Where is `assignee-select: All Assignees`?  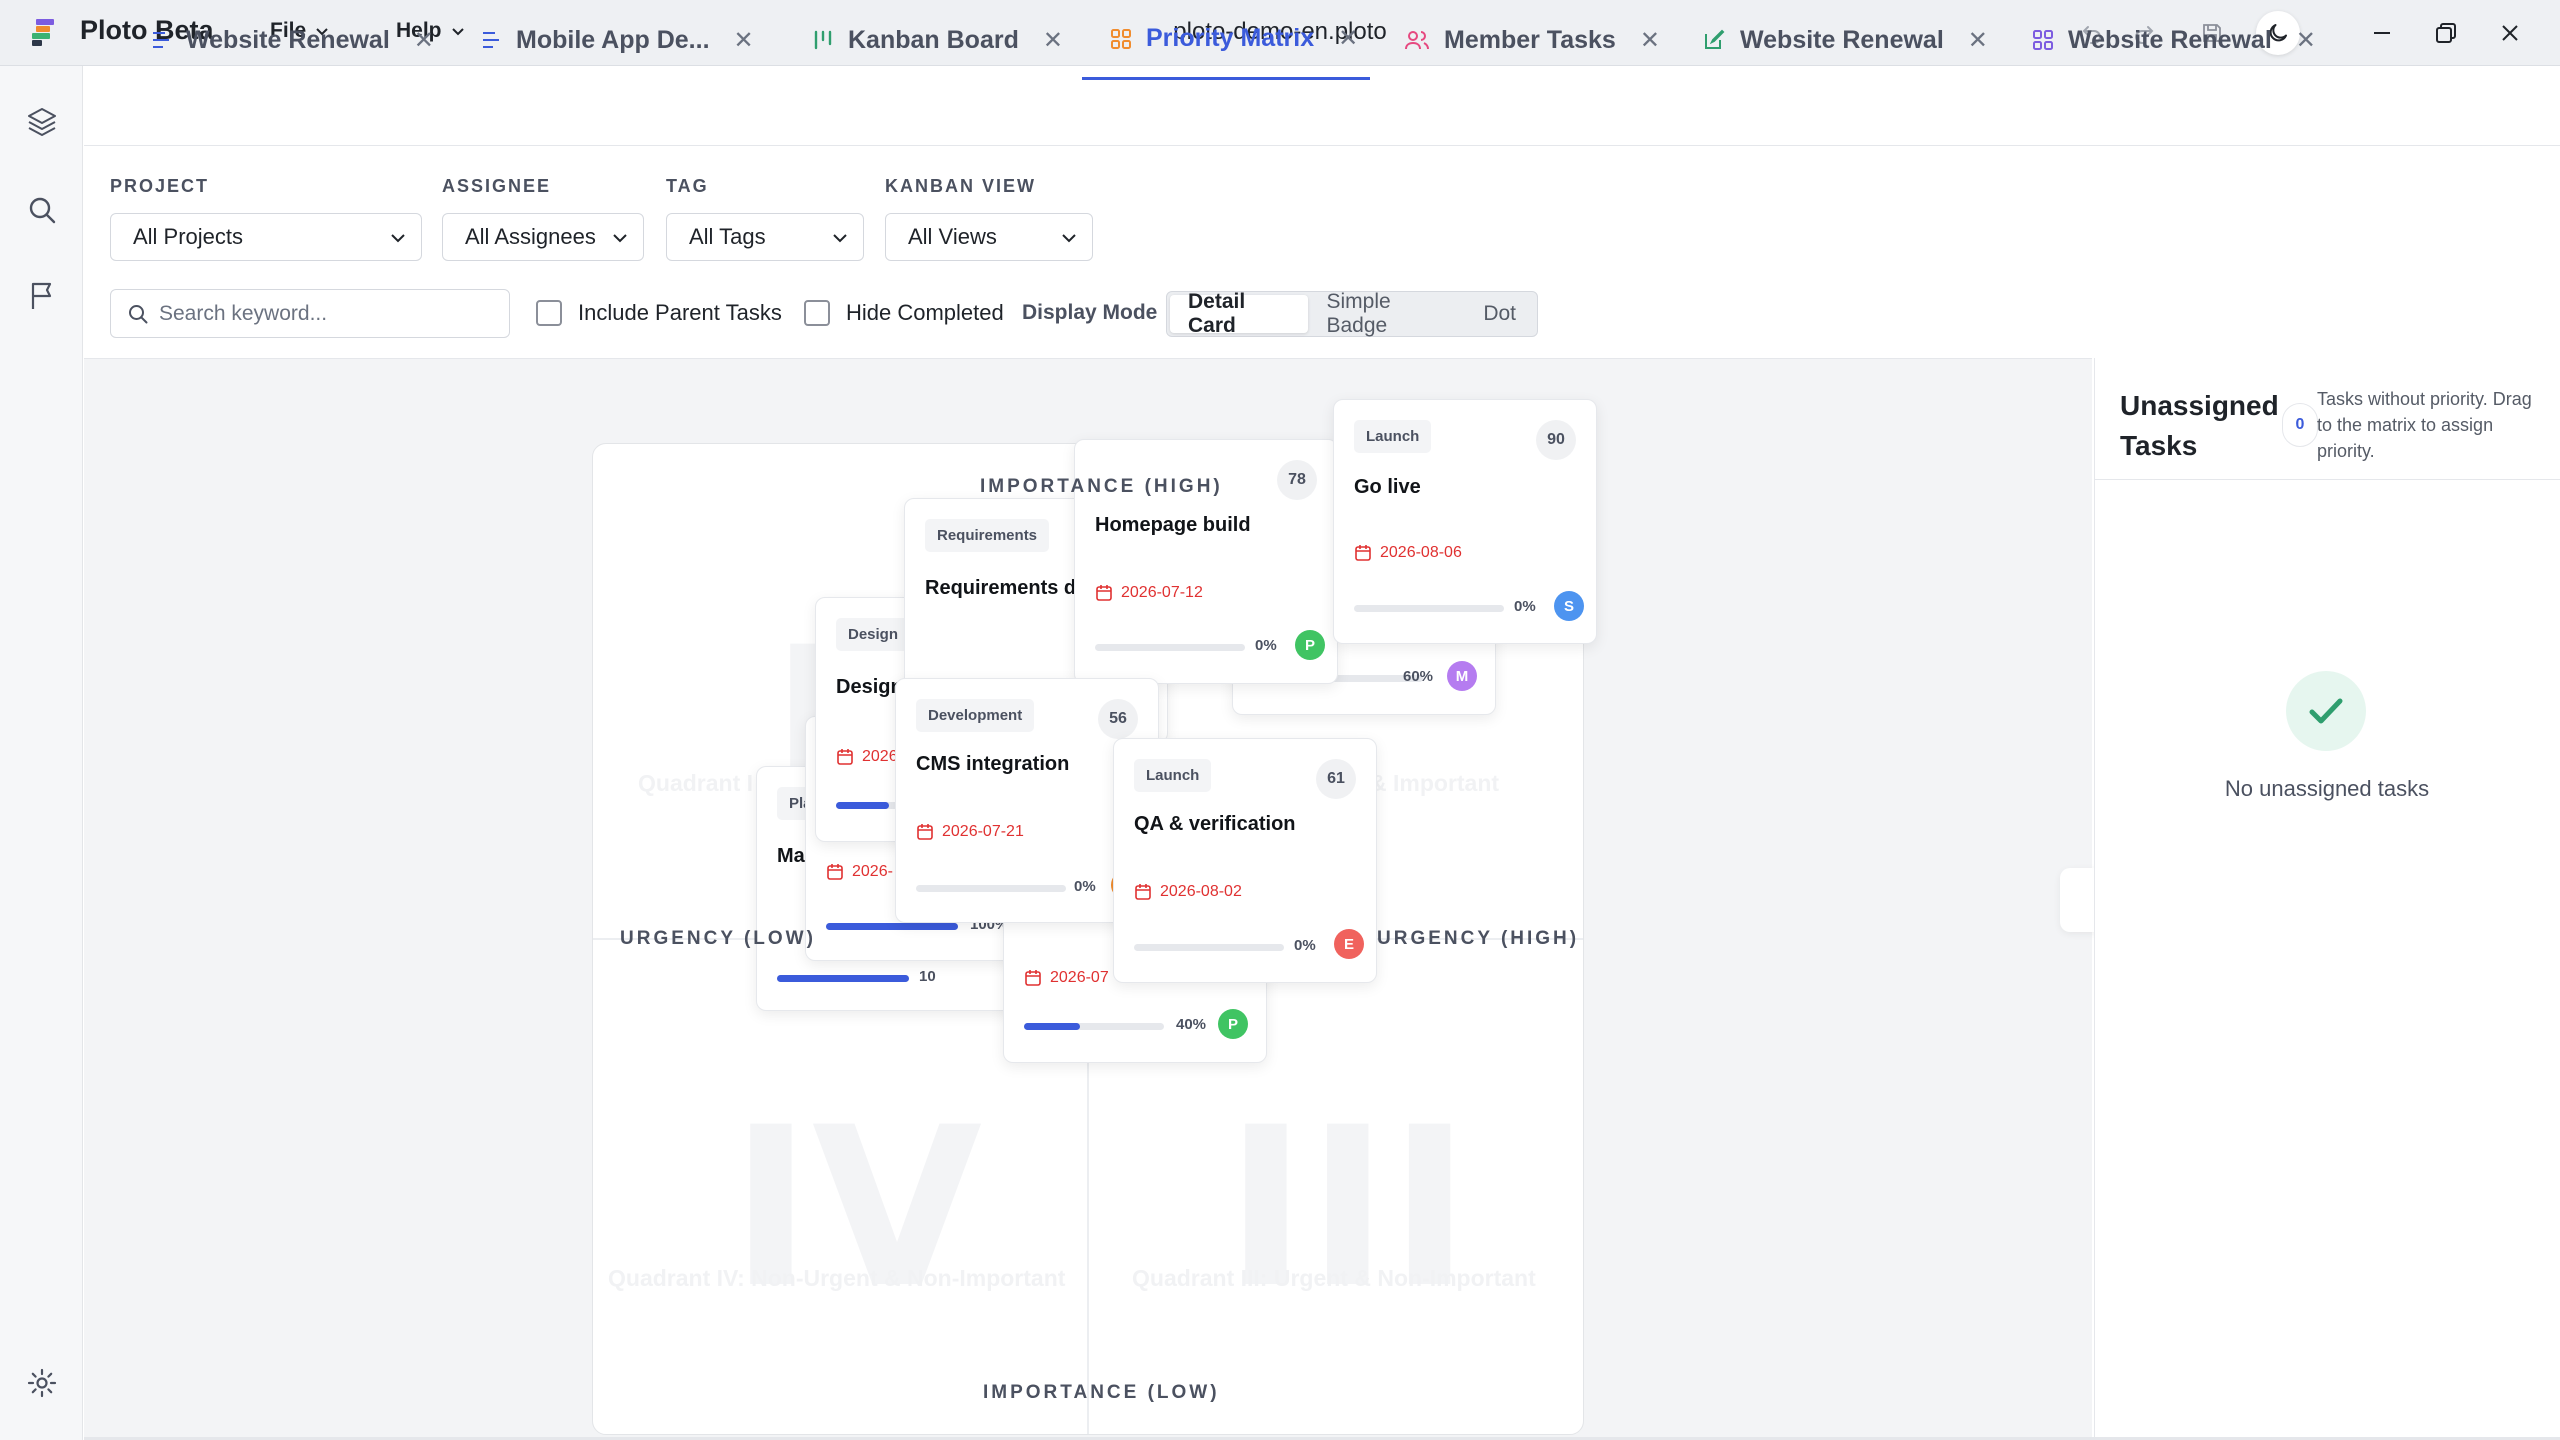
assignee-select: All Assignees is located at coordinates (543, 237).